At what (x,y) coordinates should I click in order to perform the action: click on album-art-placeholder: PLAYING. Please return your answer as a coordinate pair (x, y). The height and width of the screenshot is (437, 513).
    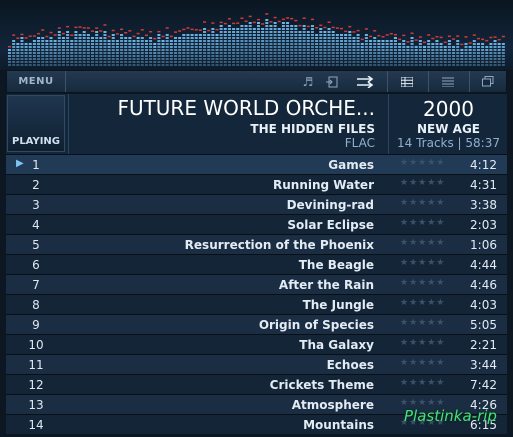
    Looking at the image, I should click on (36, 123).